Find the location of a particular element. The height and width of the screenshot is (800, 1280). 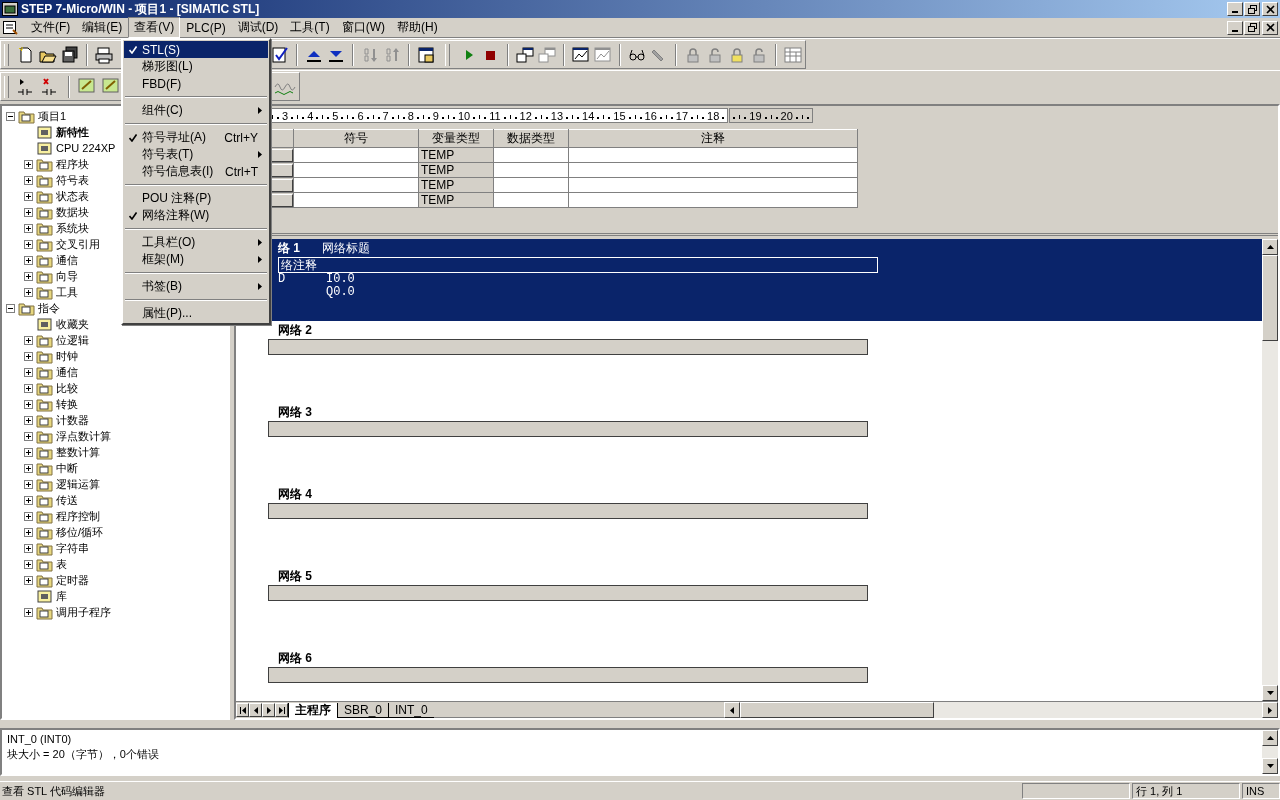

tree-item: 数据块 is located at coordinates (72, 212).